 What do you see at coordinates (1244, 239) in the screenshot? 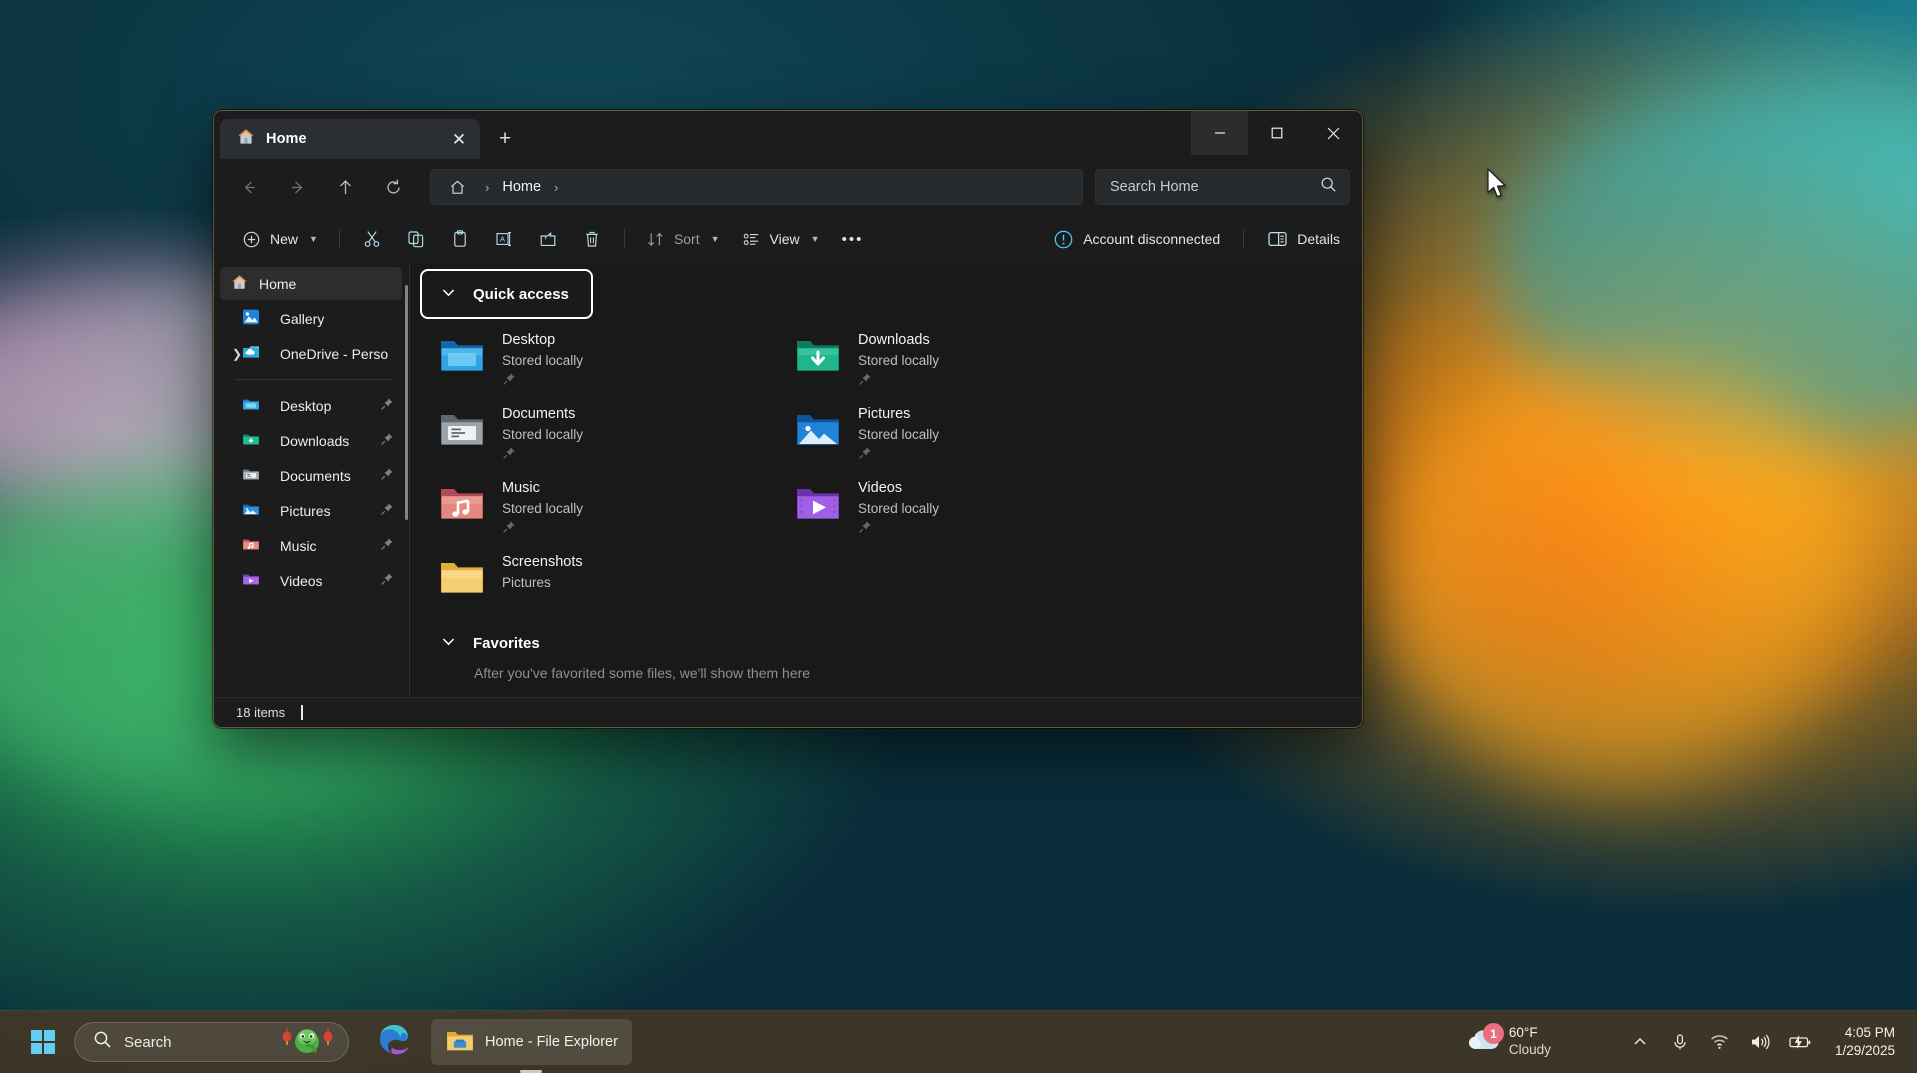
I see `divider` at bounding box center [1244, 239].